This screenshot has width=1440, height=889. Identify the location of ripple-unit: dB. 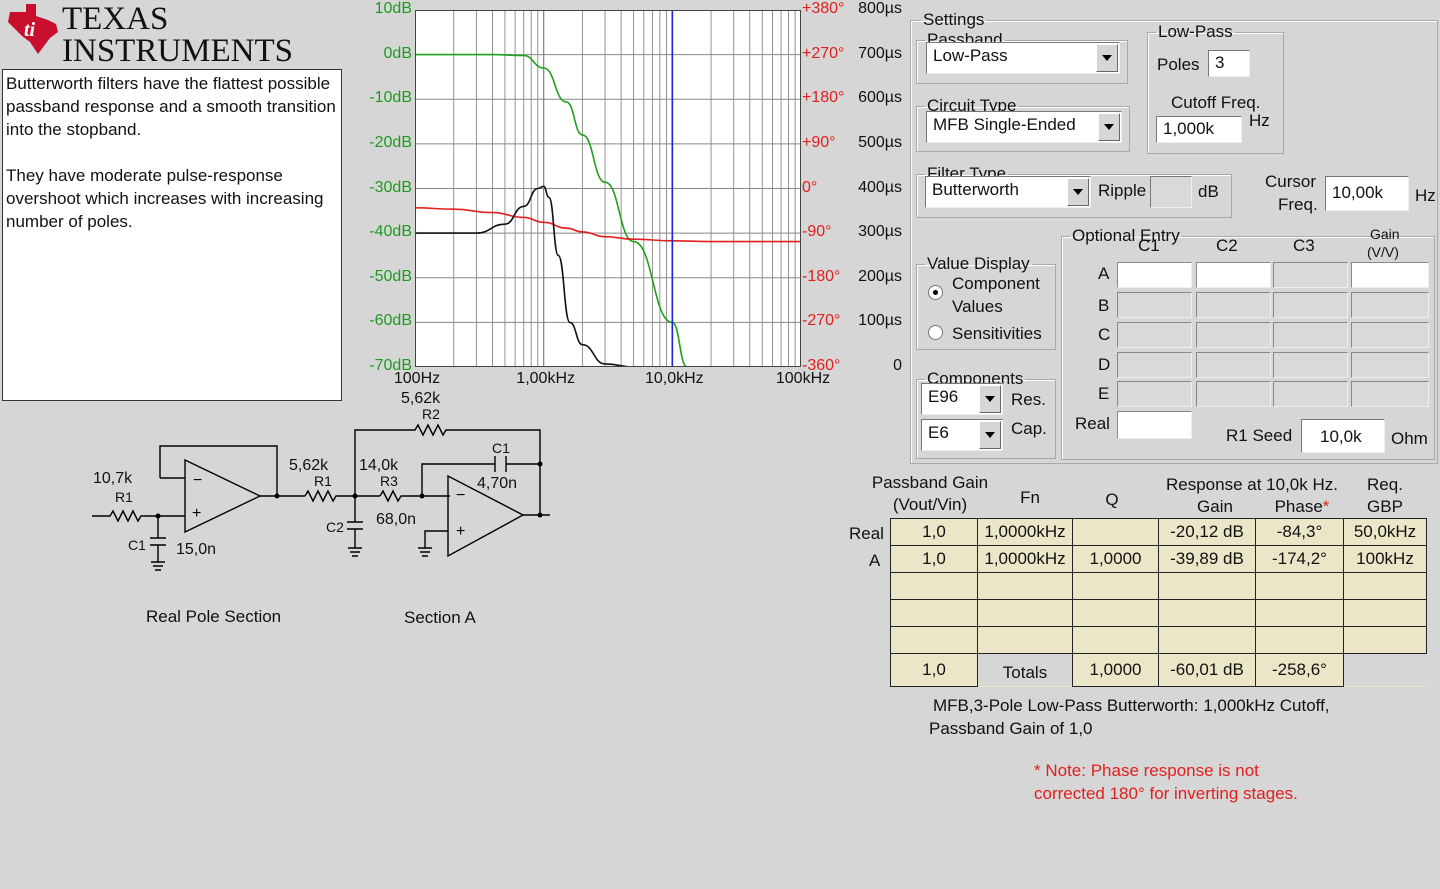
(1208, 191).